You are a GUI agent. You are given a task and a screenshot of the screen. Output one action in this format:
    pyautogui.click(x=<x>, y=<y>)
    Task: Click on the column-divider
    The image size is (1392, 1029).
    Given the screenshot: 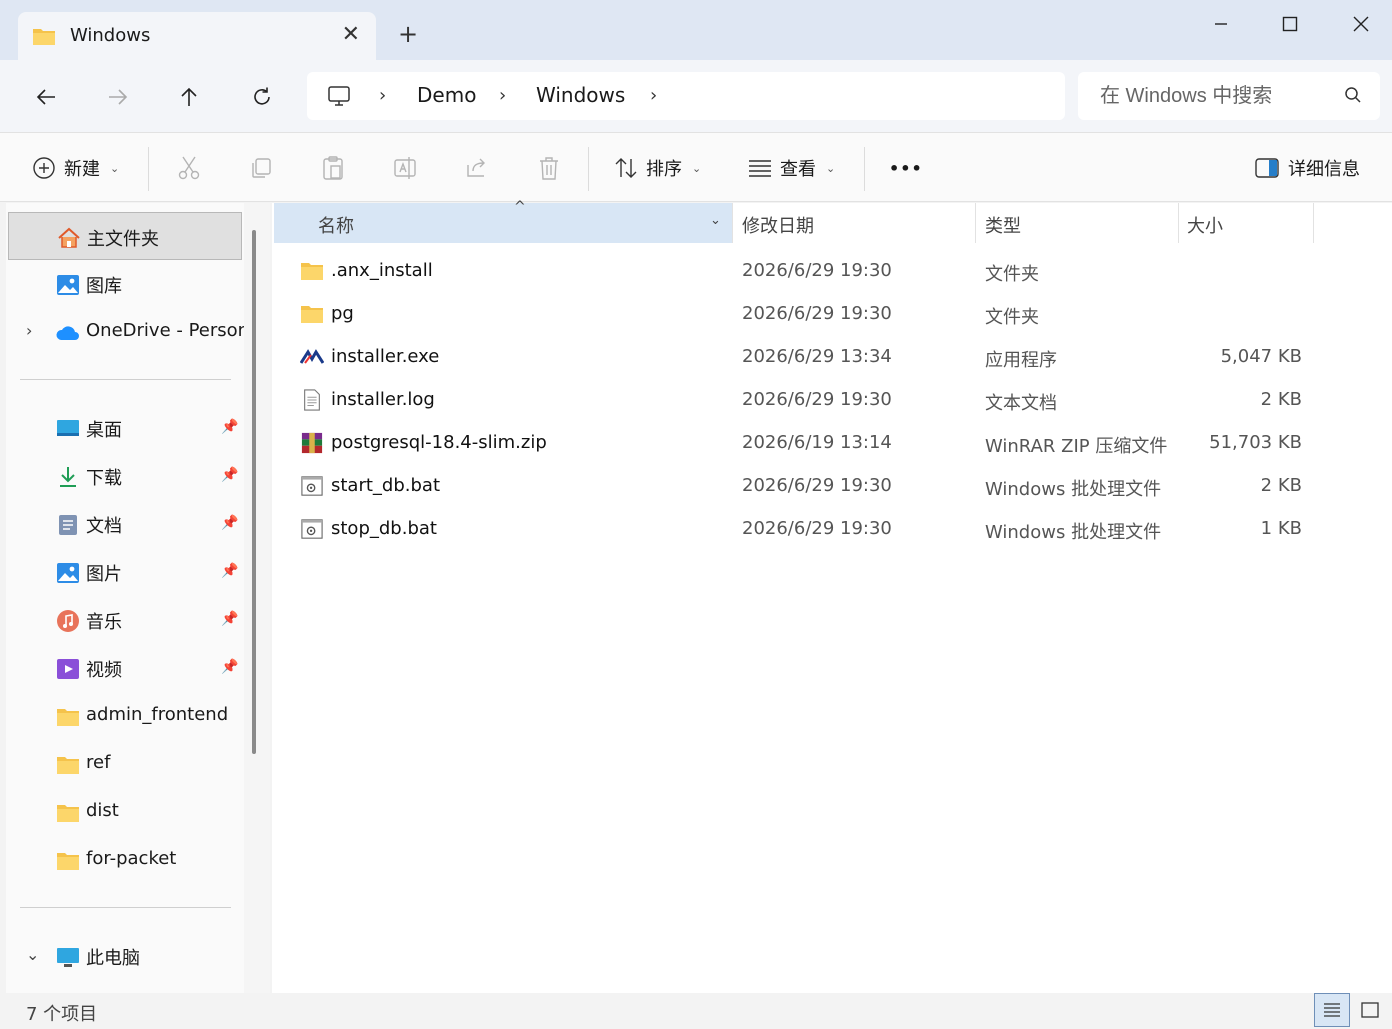 What is the action you would take?
    pyautogui.click(x=1313, y=223)
    